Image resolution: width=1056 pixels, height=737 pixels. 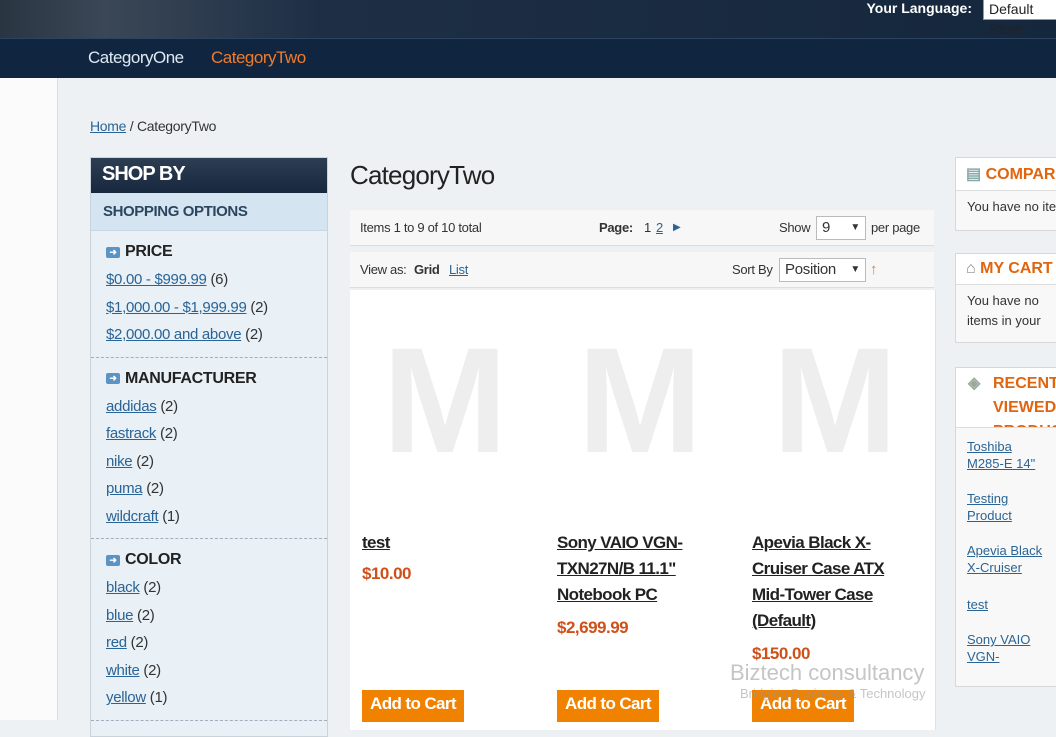 I want to click on sort-toolbar: View as: Grid List Sort By Position ▼ ↑, so click(x=642, y=270).